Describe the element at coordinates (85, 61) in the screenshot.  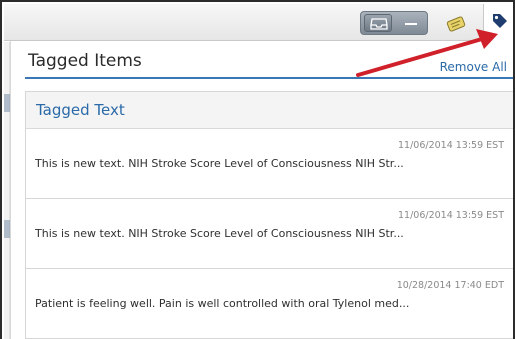
I see `panel-title: Tagged Items` at that location.